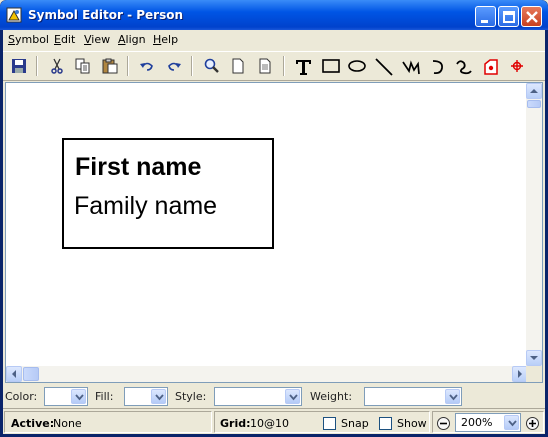 Image resolution: width=548 pixels, height=437 pixels. I want to click on menu-align: Align, so click(132, 39).